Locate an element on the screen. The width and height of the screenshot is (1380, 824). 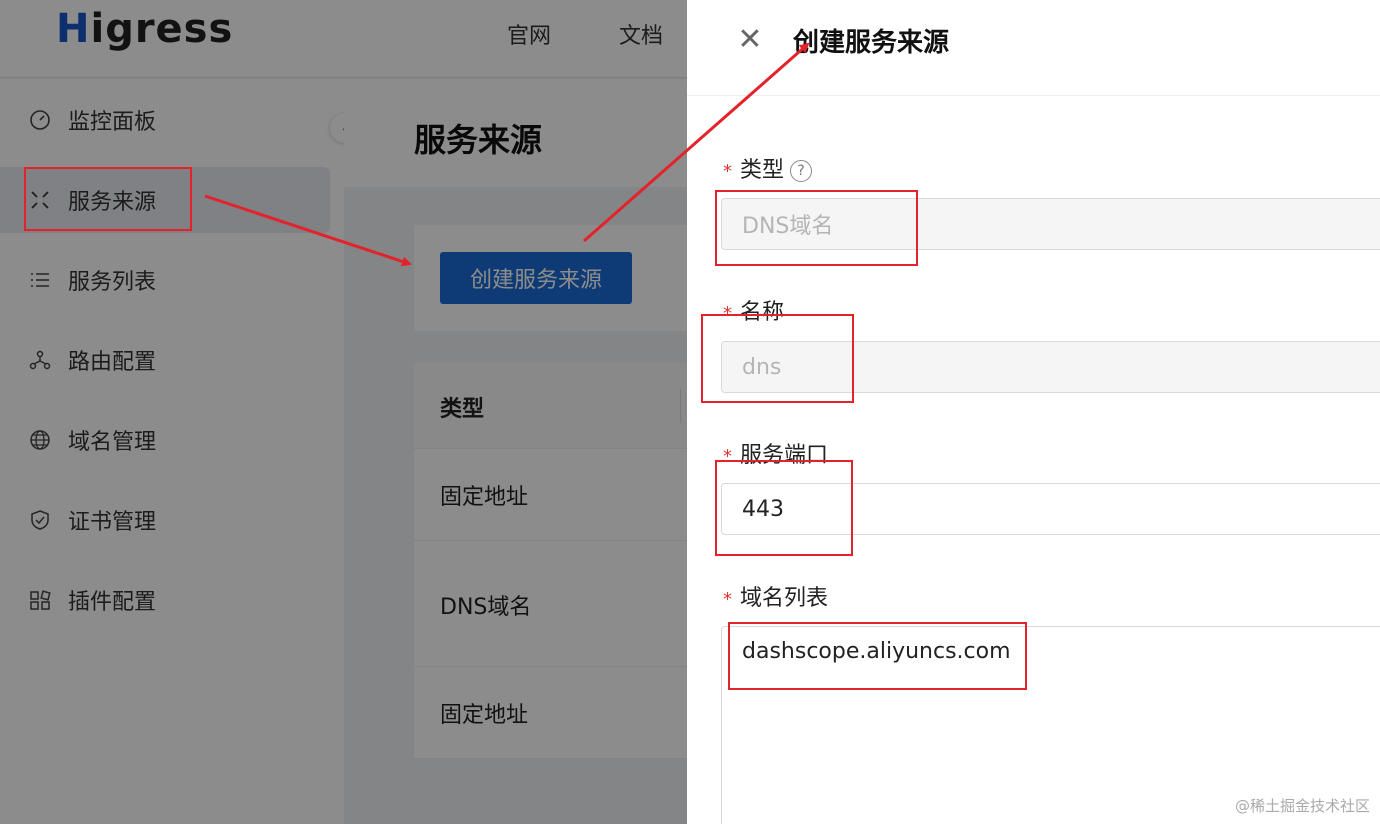
annotation-arrow-to-button is located at coordinates (308, 230).